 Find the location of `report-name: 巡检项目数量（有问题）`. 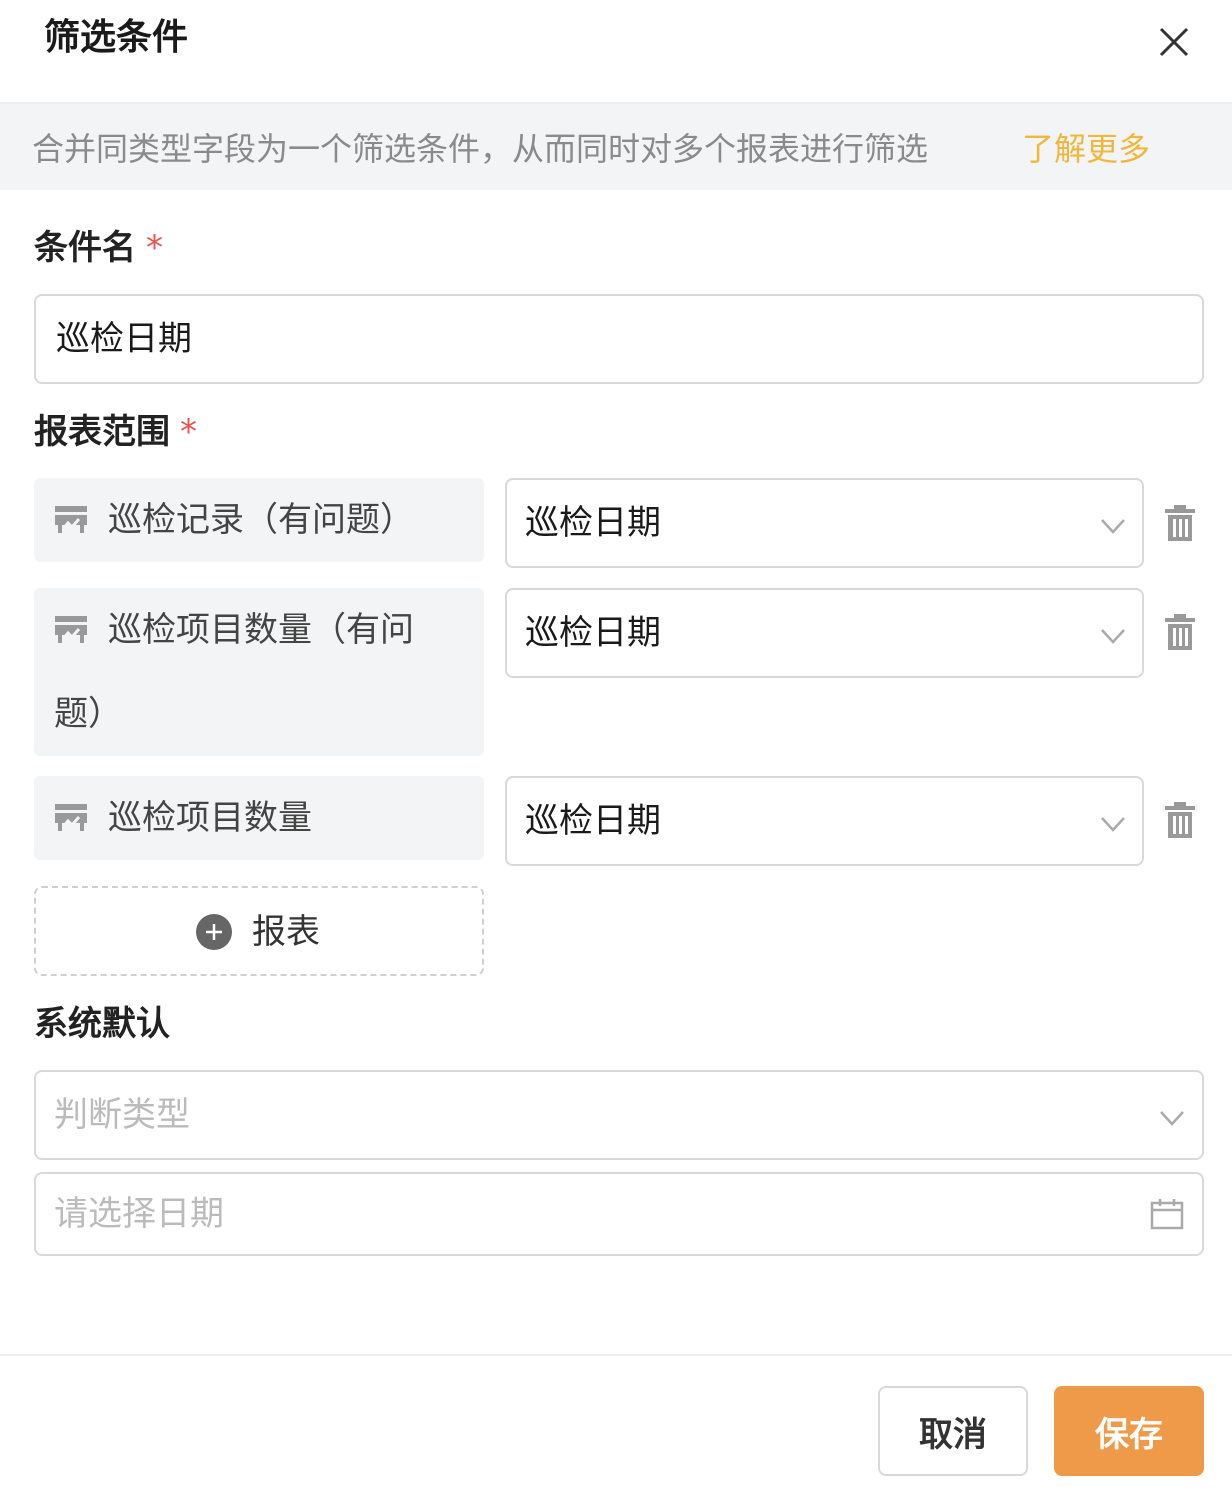

report-name: 巡检项目数量（有问题） is located at coordinates (234, 672).